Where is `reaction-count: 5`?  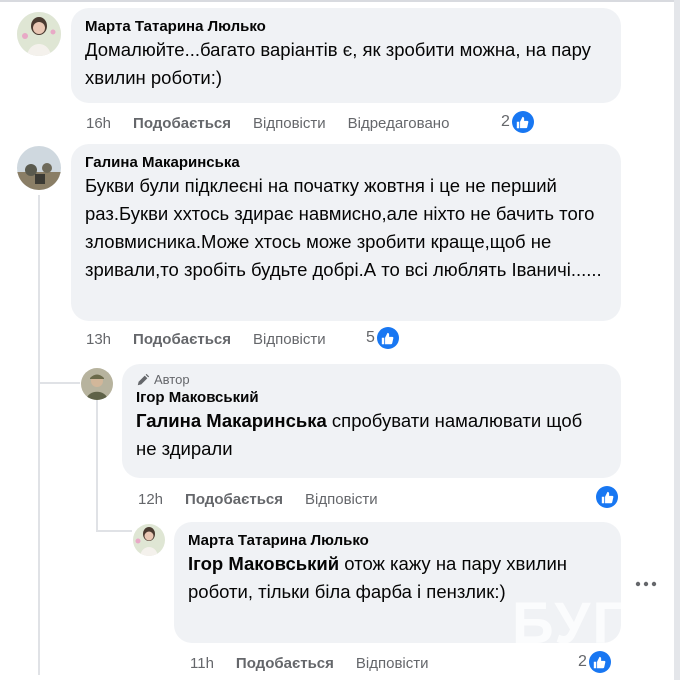 reaction-count: 5 is located at coordinates (382, 338).